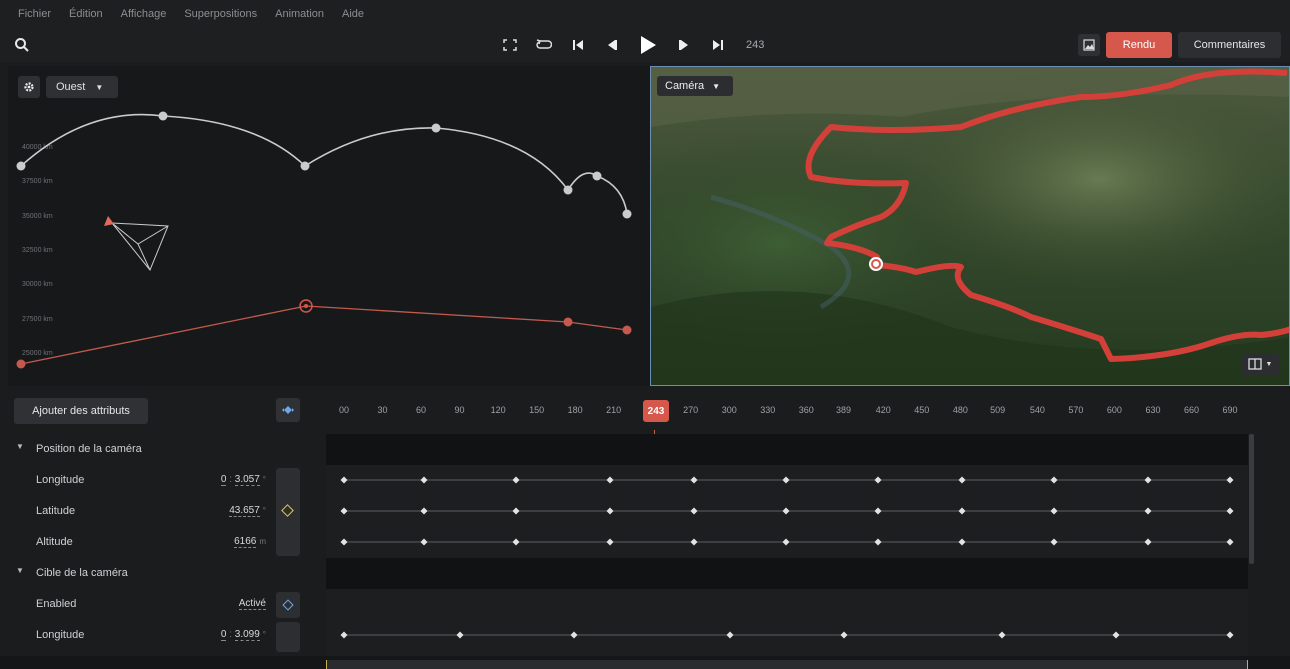 Image resolution: width=1290 pixels, height=669 pixels. Describe the element at coordinates (250, 542) in the screenshot. I see `altitude-value: 6166 m` at that location.